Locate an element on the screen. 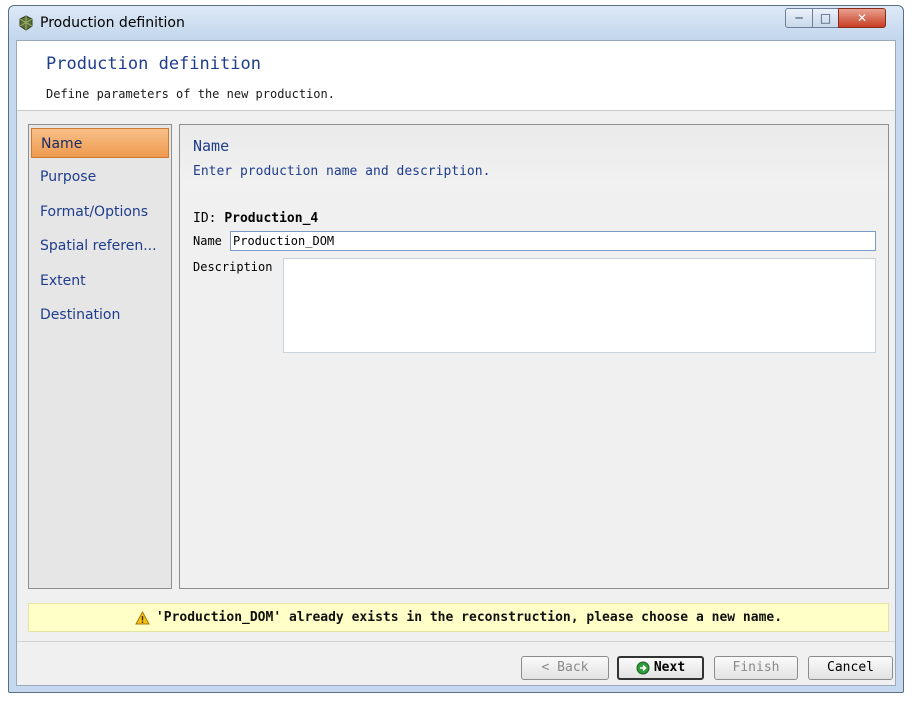 The image size is (912, 701). production-id: ID: Production_4 is located at coordinates (255, 218).